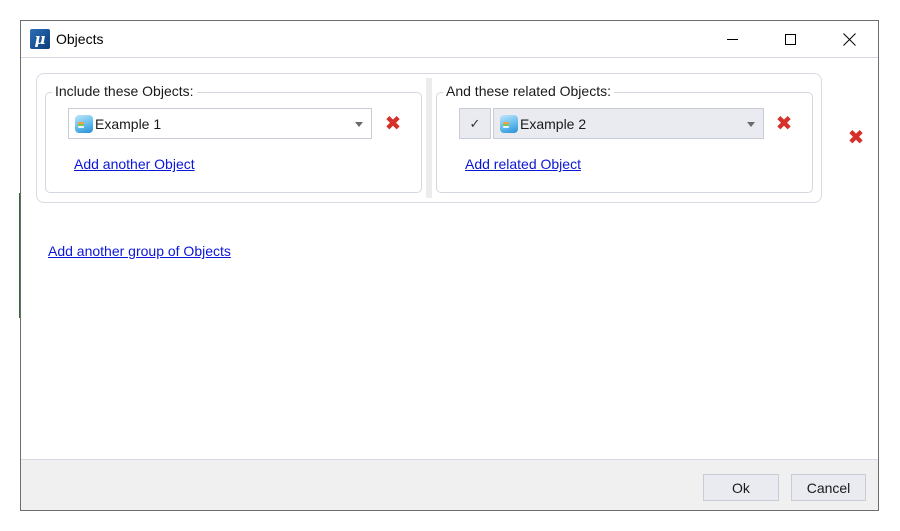 The image size is (900, 531). I want to click on group-splitter, so click(429, 138).